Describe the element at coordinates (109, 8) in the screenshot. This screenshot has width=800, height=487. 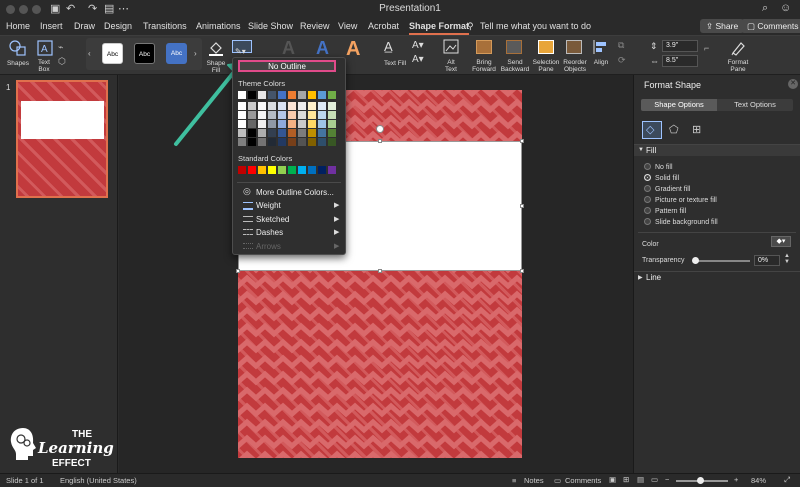
I see `present-icon: ▤` at that location.